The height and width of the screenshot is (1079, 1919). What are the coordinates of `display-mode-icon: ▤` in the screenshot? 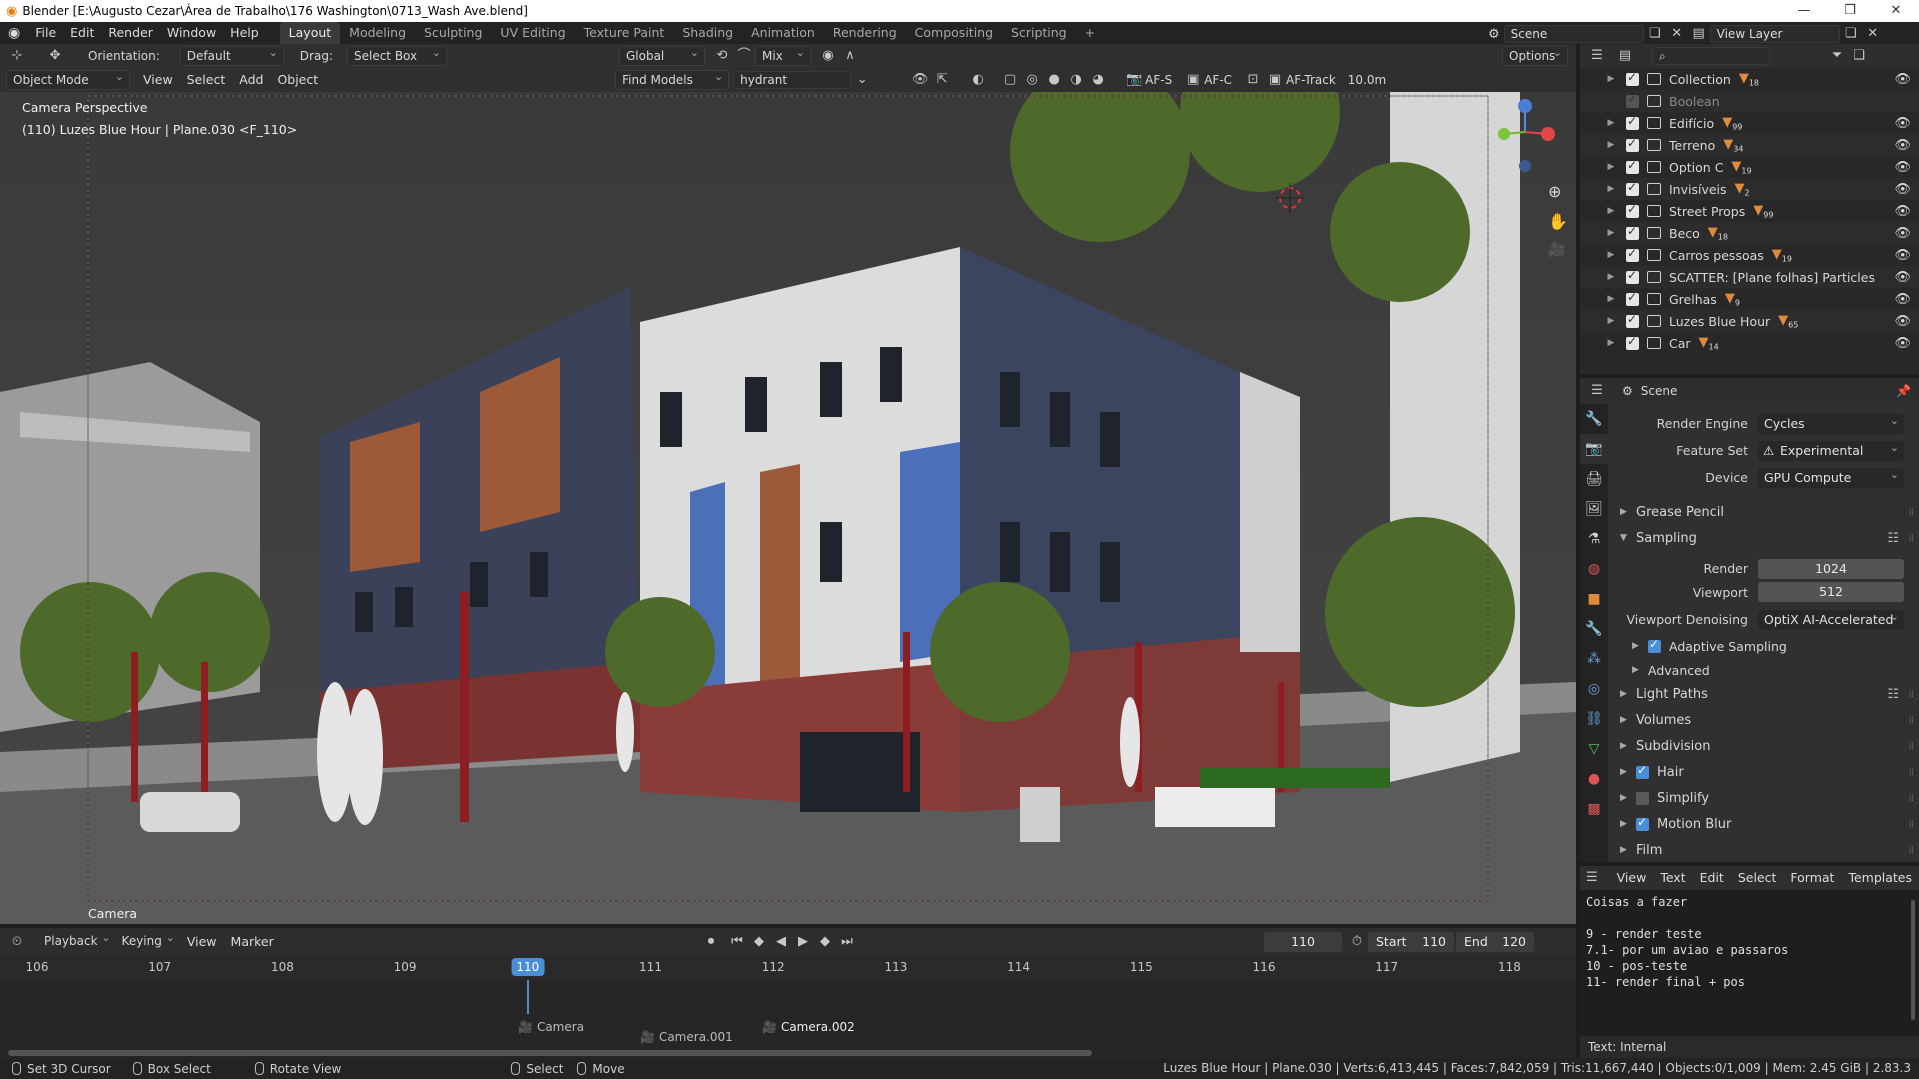 It's located at (1625, 56).